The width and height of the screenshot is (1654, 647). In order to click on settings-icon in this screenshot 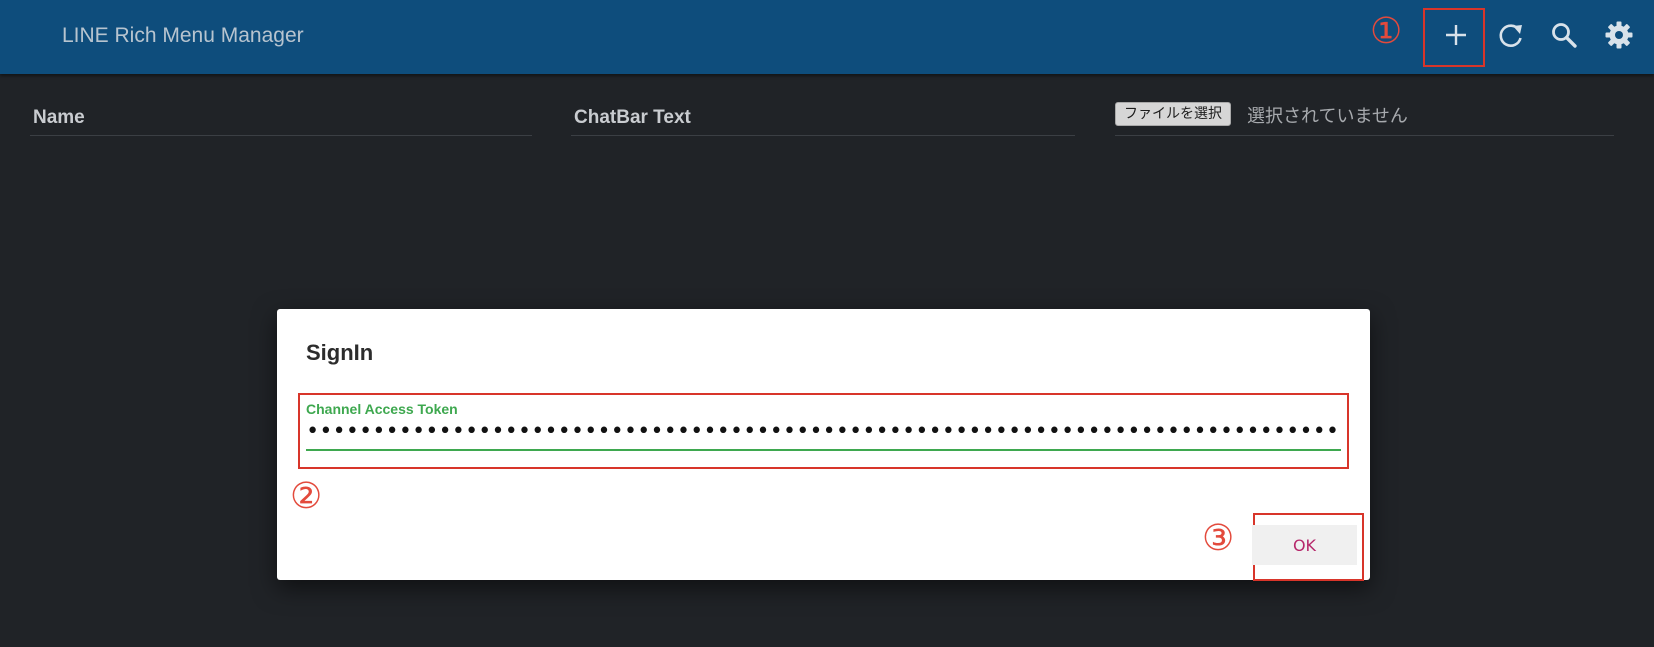, I will do `click(1619, 35)`.